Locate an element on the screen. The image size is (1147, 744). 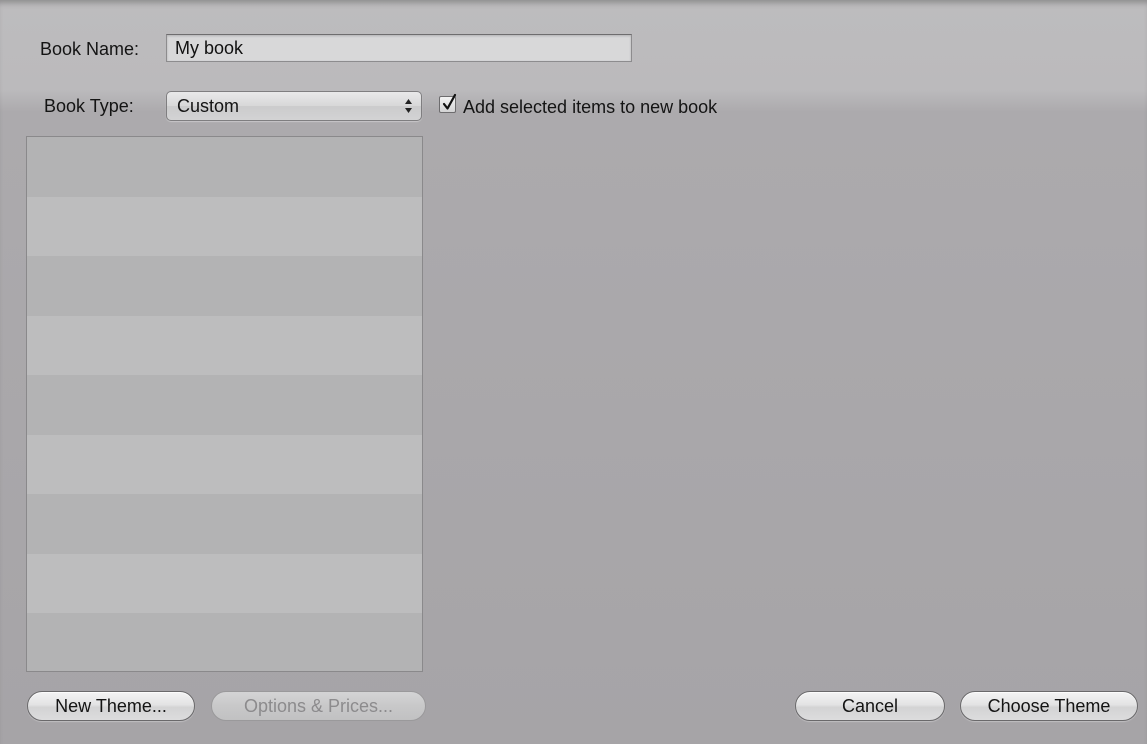
checkmark-icon is located at coordinates (449, 101).